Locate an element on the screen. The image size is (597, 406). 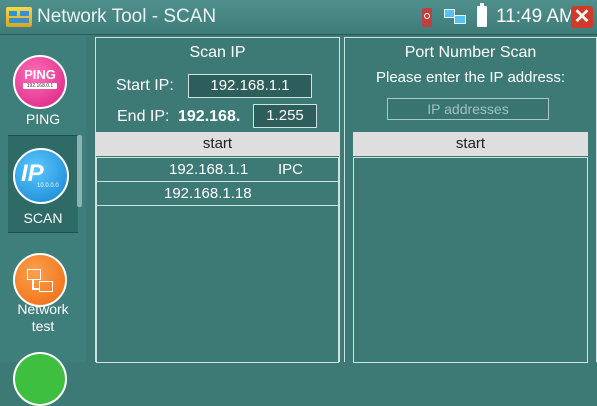
partial-sidebar-icon is located at coordinates (40, 379).